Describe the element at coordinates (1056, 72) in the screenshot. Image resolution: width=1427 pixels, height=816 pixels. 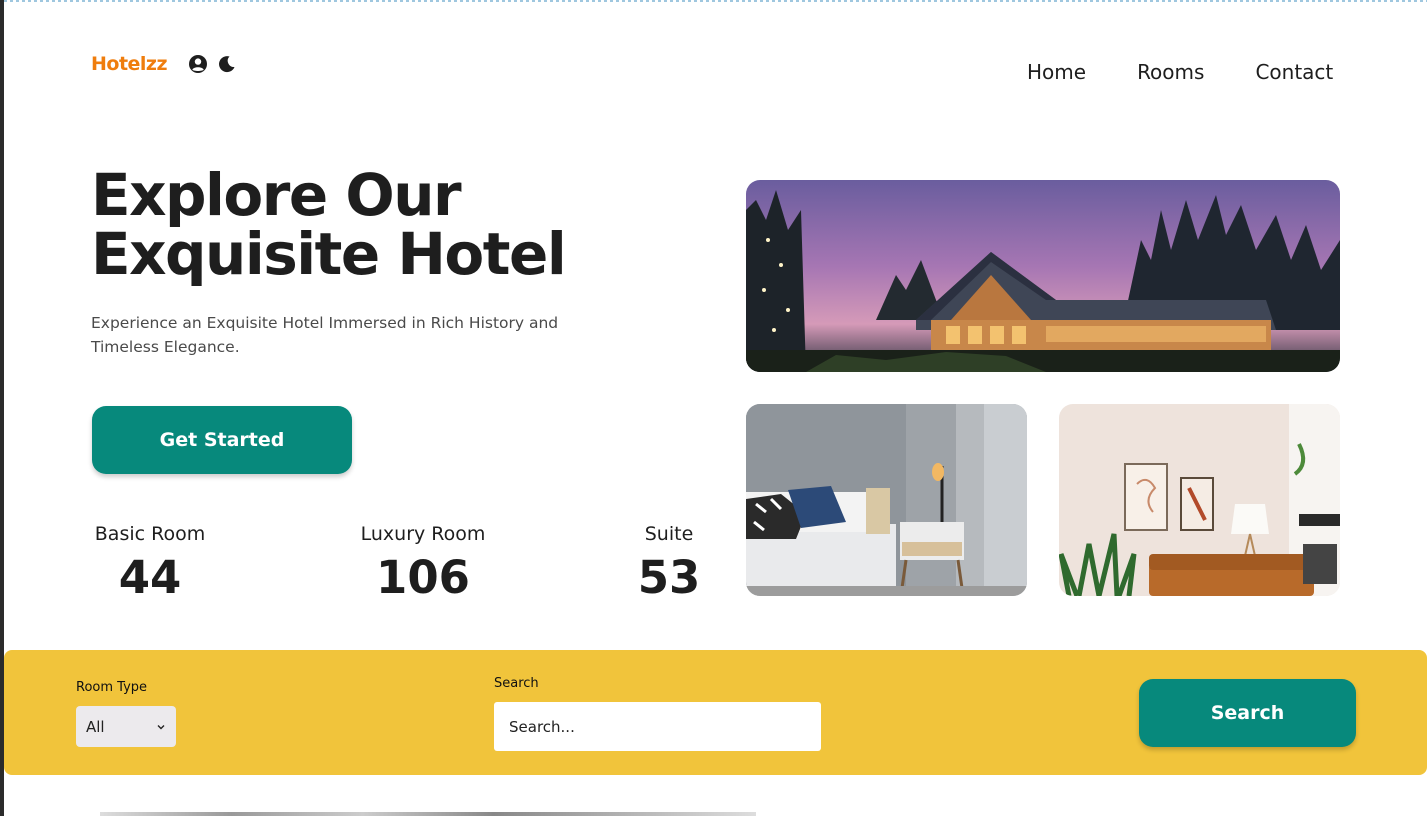
I see `nav-home: Home` at that location.